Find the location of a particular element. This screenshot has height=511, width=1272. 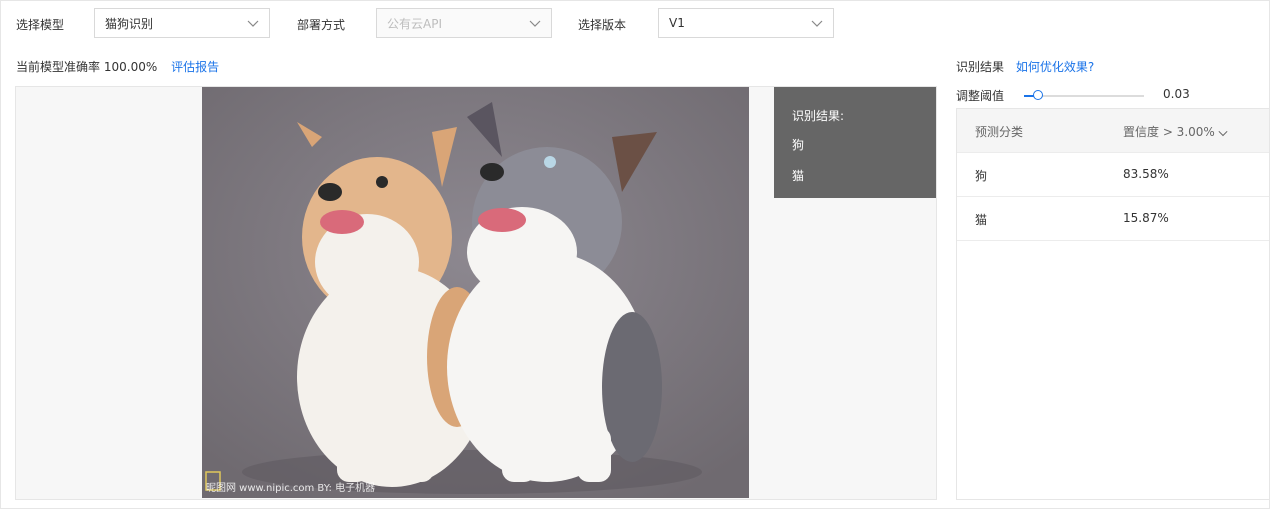

overlay-item: 狗 is located at coordinates (798, 145).